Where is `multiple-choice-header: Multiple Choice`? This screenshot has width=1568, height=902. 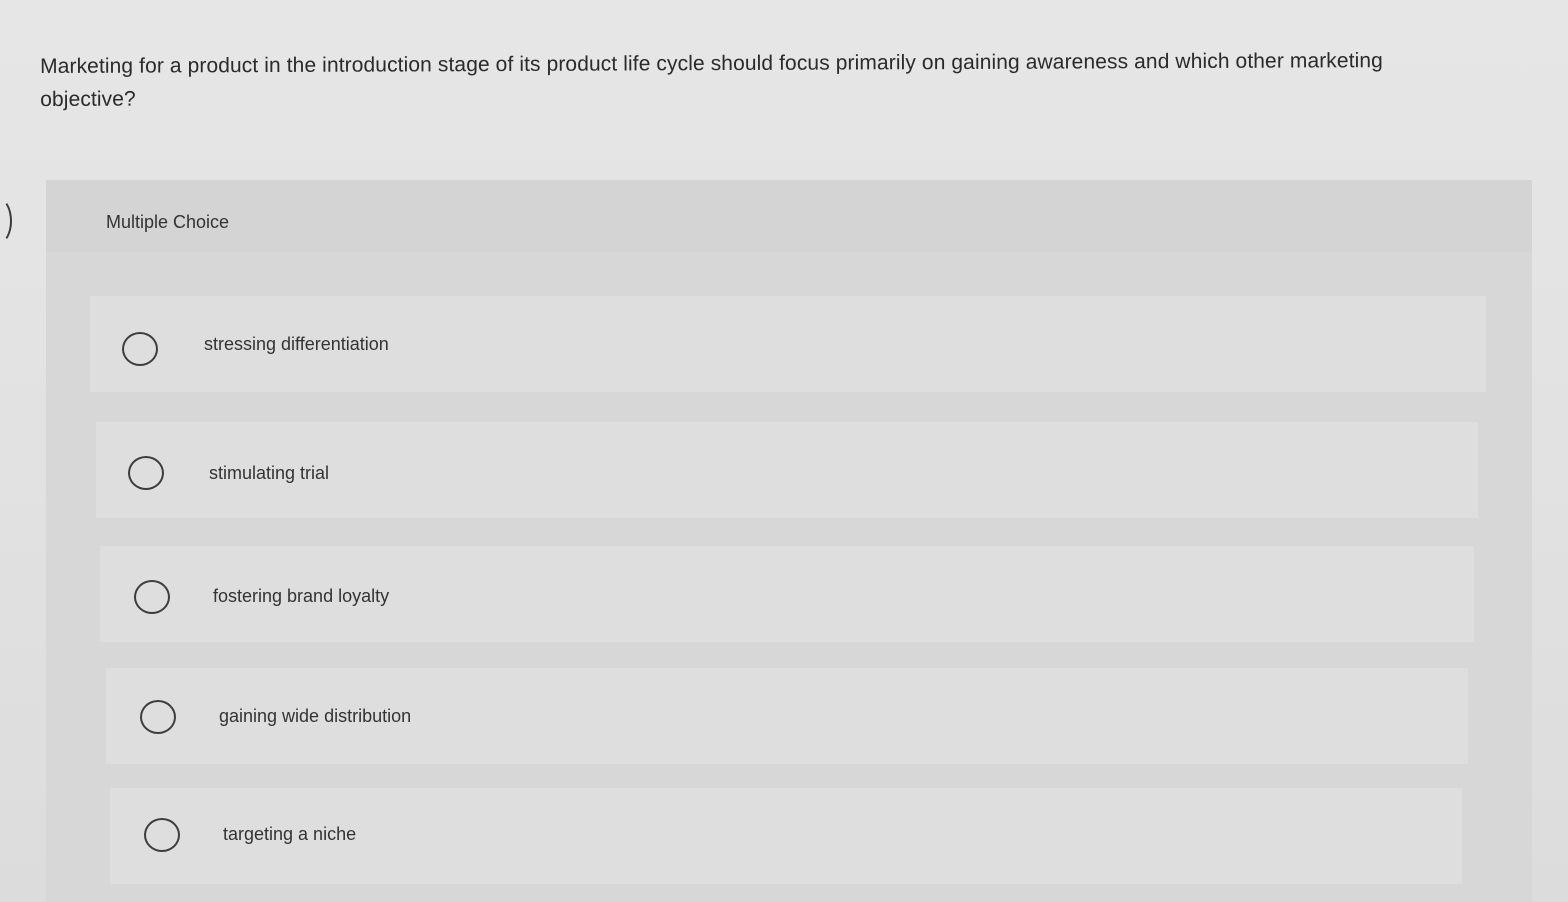 multiple-choice-header: Multiple Choice is located at coordinates (789, 216).